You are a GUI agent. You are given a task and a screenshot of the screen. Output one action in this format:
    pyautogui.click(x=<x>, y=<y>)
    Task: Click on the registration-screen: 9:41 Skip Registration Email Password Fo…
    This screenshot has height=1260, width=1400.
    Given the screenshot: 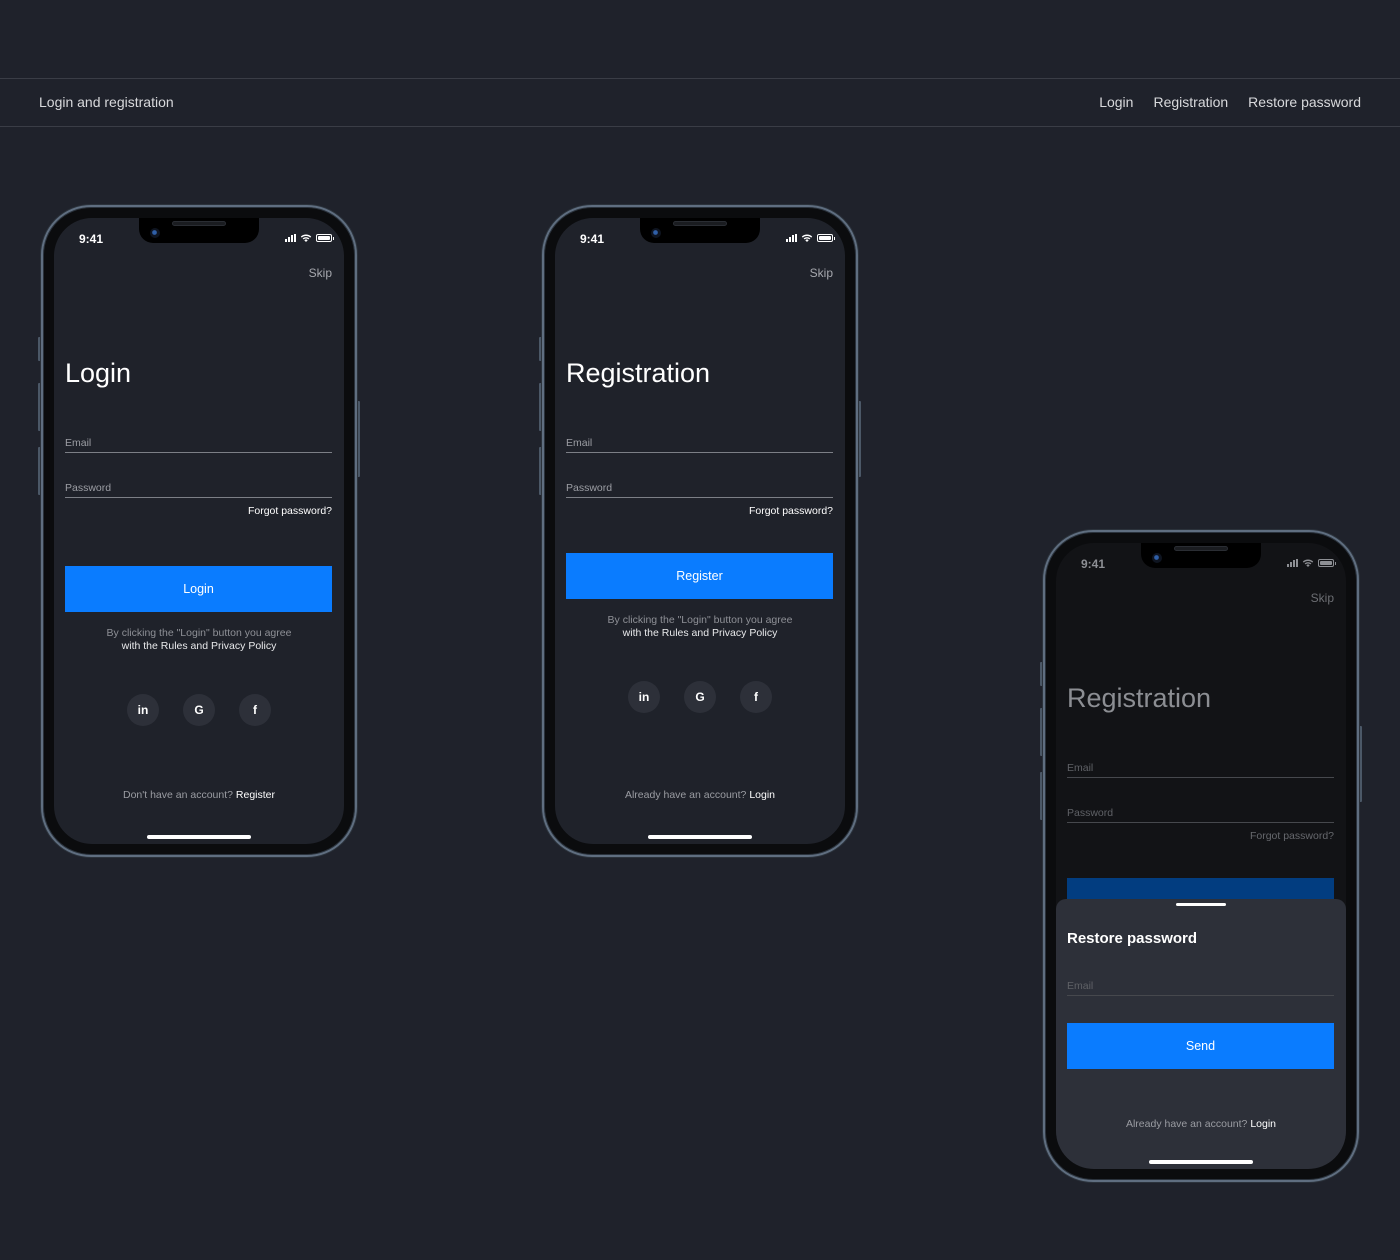 What is the action you would take?
    pyautogui.click(x=700, y=531)
    